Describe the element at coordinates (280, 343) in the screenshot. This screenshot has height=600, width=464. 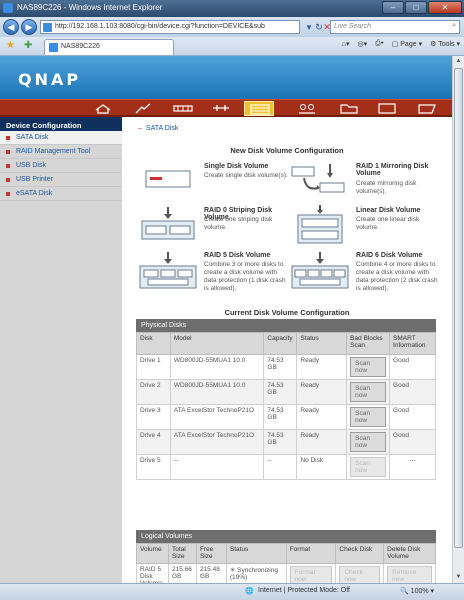
I see `col-capacity: Capacity` at that location.